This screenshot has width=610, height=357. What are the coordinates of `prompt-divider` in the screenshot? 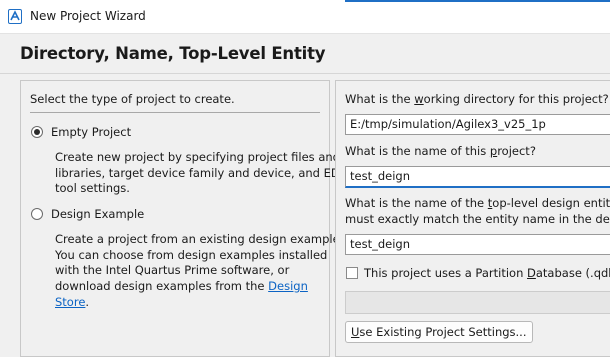 It's located at (175, 112).